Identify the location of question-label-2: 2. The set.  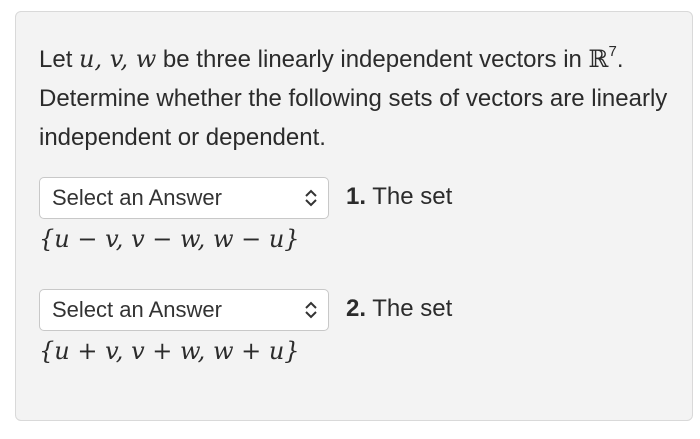
(399, 309).